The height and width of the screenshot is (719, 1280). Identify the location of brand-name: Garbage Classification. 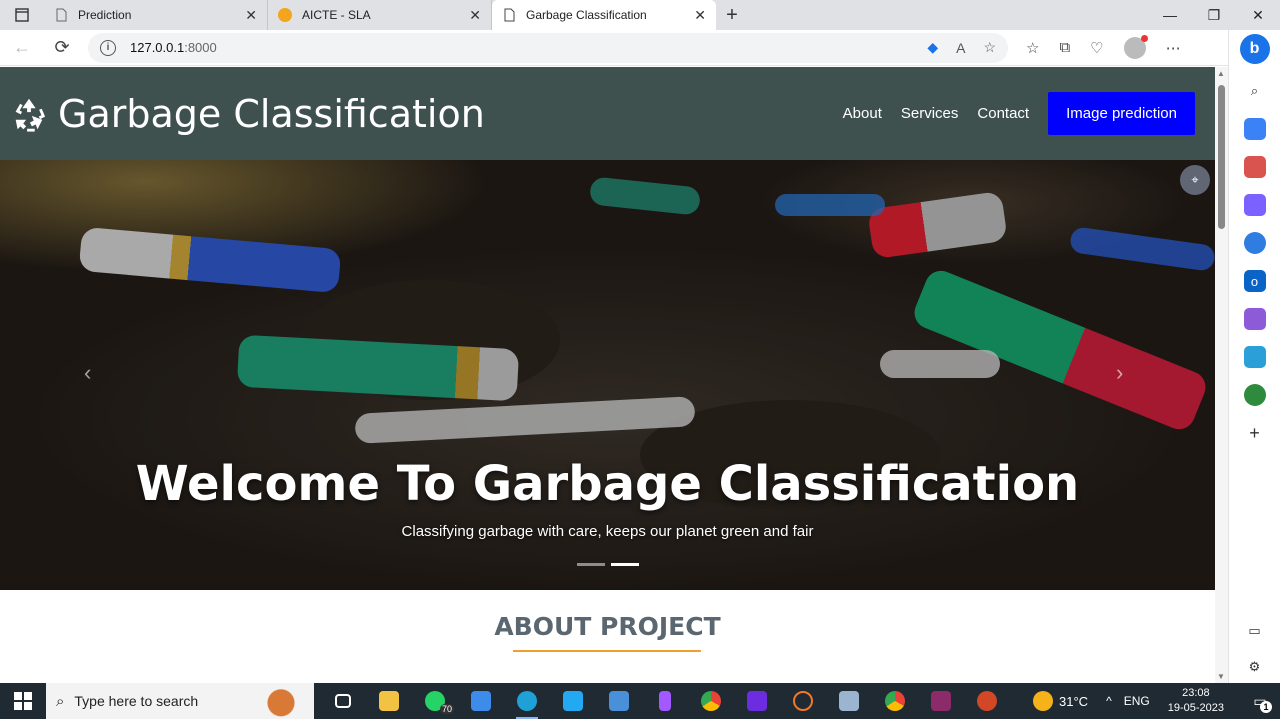
(271, 113).